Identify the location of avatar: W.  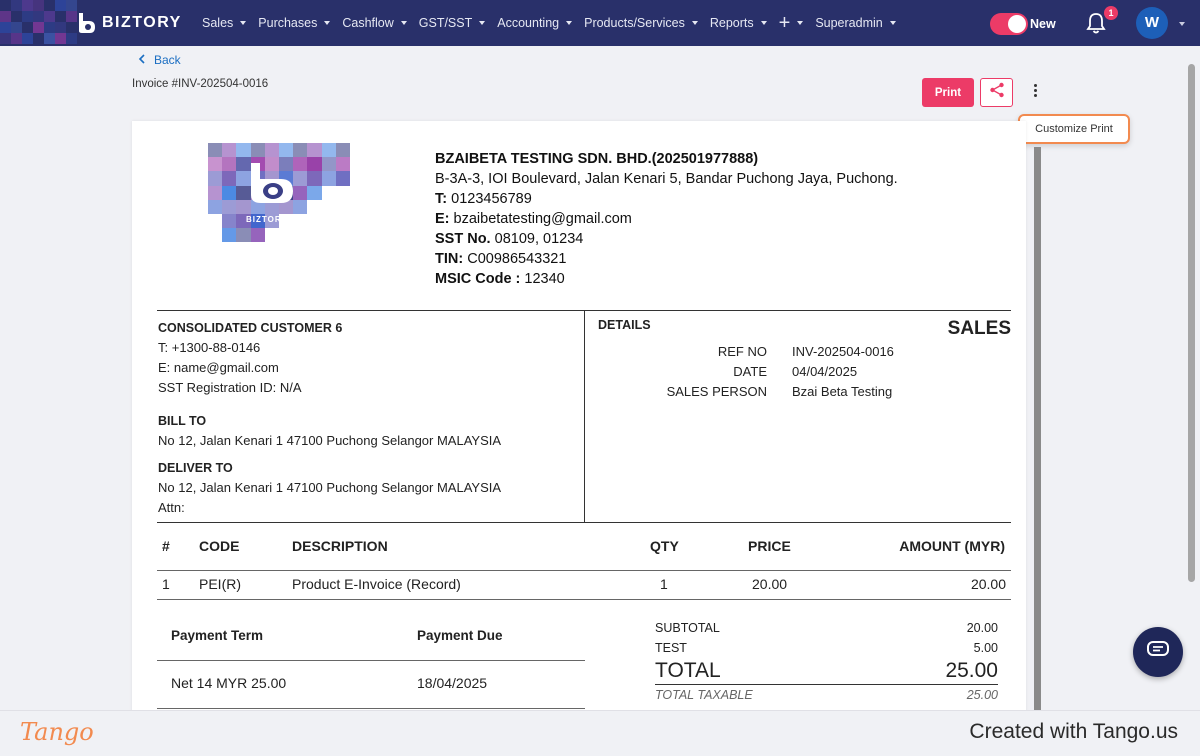
(1152, 23).